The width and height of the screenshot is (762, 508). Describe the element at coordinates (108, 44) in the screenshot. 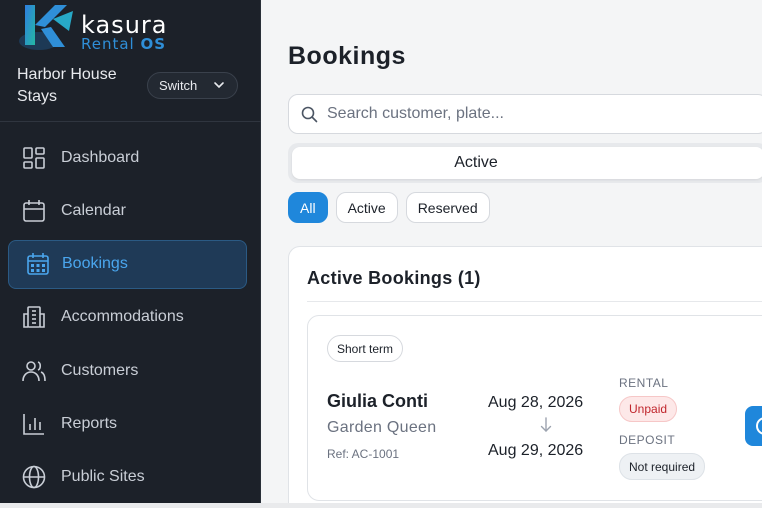

I see `brand-sub-light: Rental` at that location.